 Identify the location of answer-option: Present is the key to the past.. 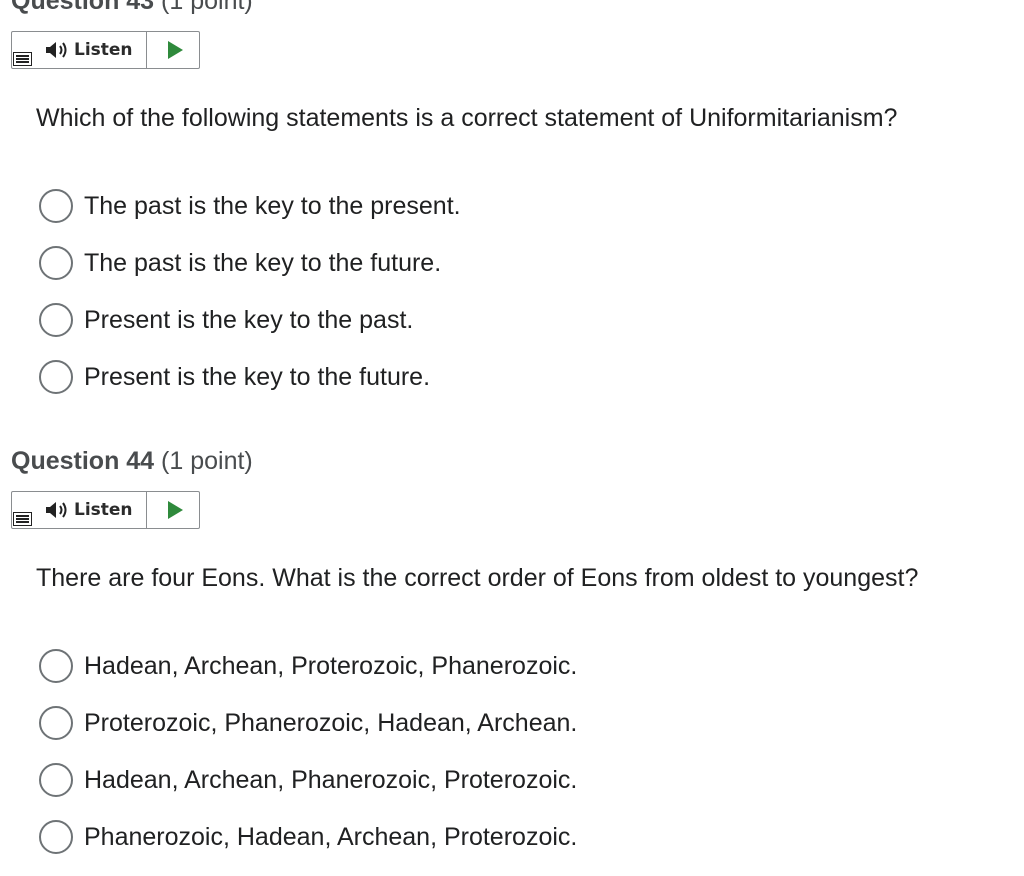
(389, 330).